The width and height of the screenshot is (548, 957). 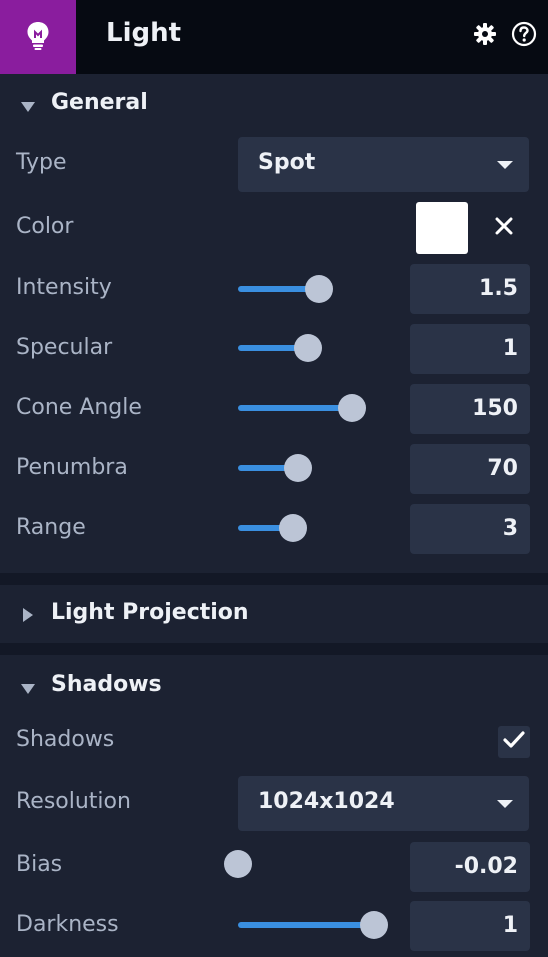 What do you see at coordinates (383, 164) in the screenshot?
I see `type-dropdown: Spot` at bounding box center [383, 164].